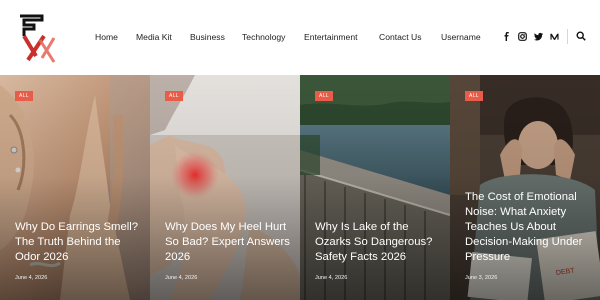 This screenshot has height=300, width=600. I want to click on facebook-icon, so click(506, 36).